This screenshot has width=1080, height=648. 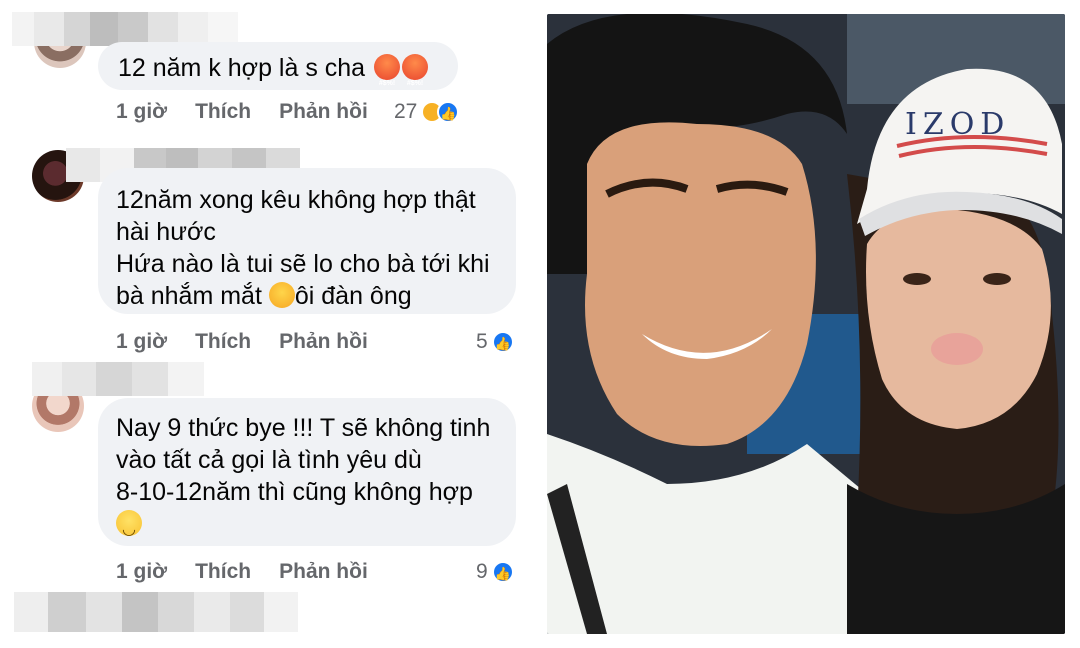 I want to click on comment-text: Hứa nào là tui sẽ lo cho bà tới khi, so click(x=303, y=264).